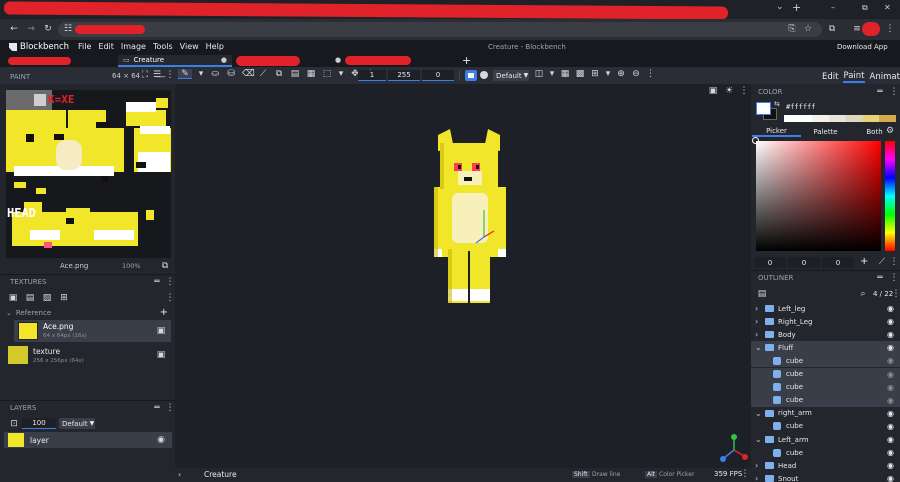  What do you see at coordinates (759, 439) in the screenshot?
I see `chevron-down-icon: ⌄` at bounding box center [759, 439].